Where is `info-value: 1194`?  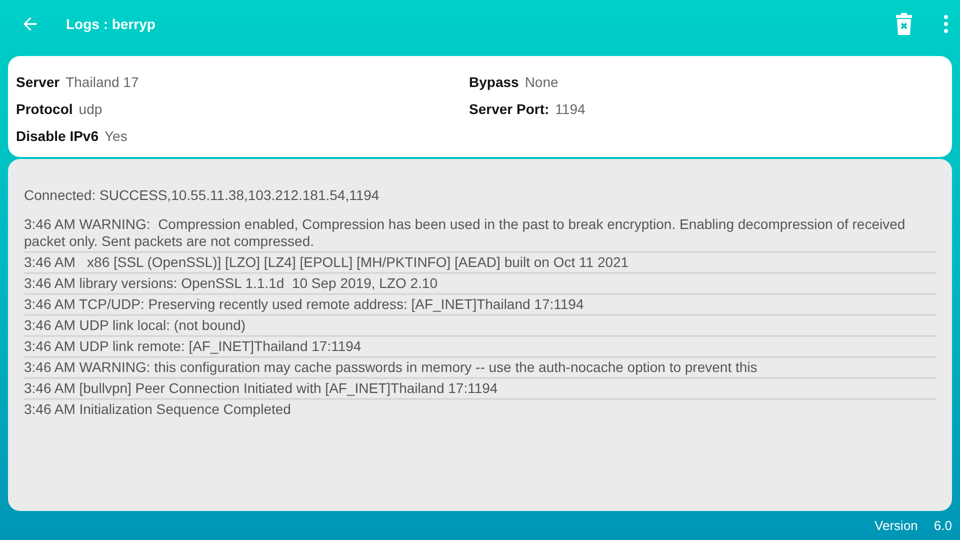 info-value: 1194 is located at coordinates (570, 108).